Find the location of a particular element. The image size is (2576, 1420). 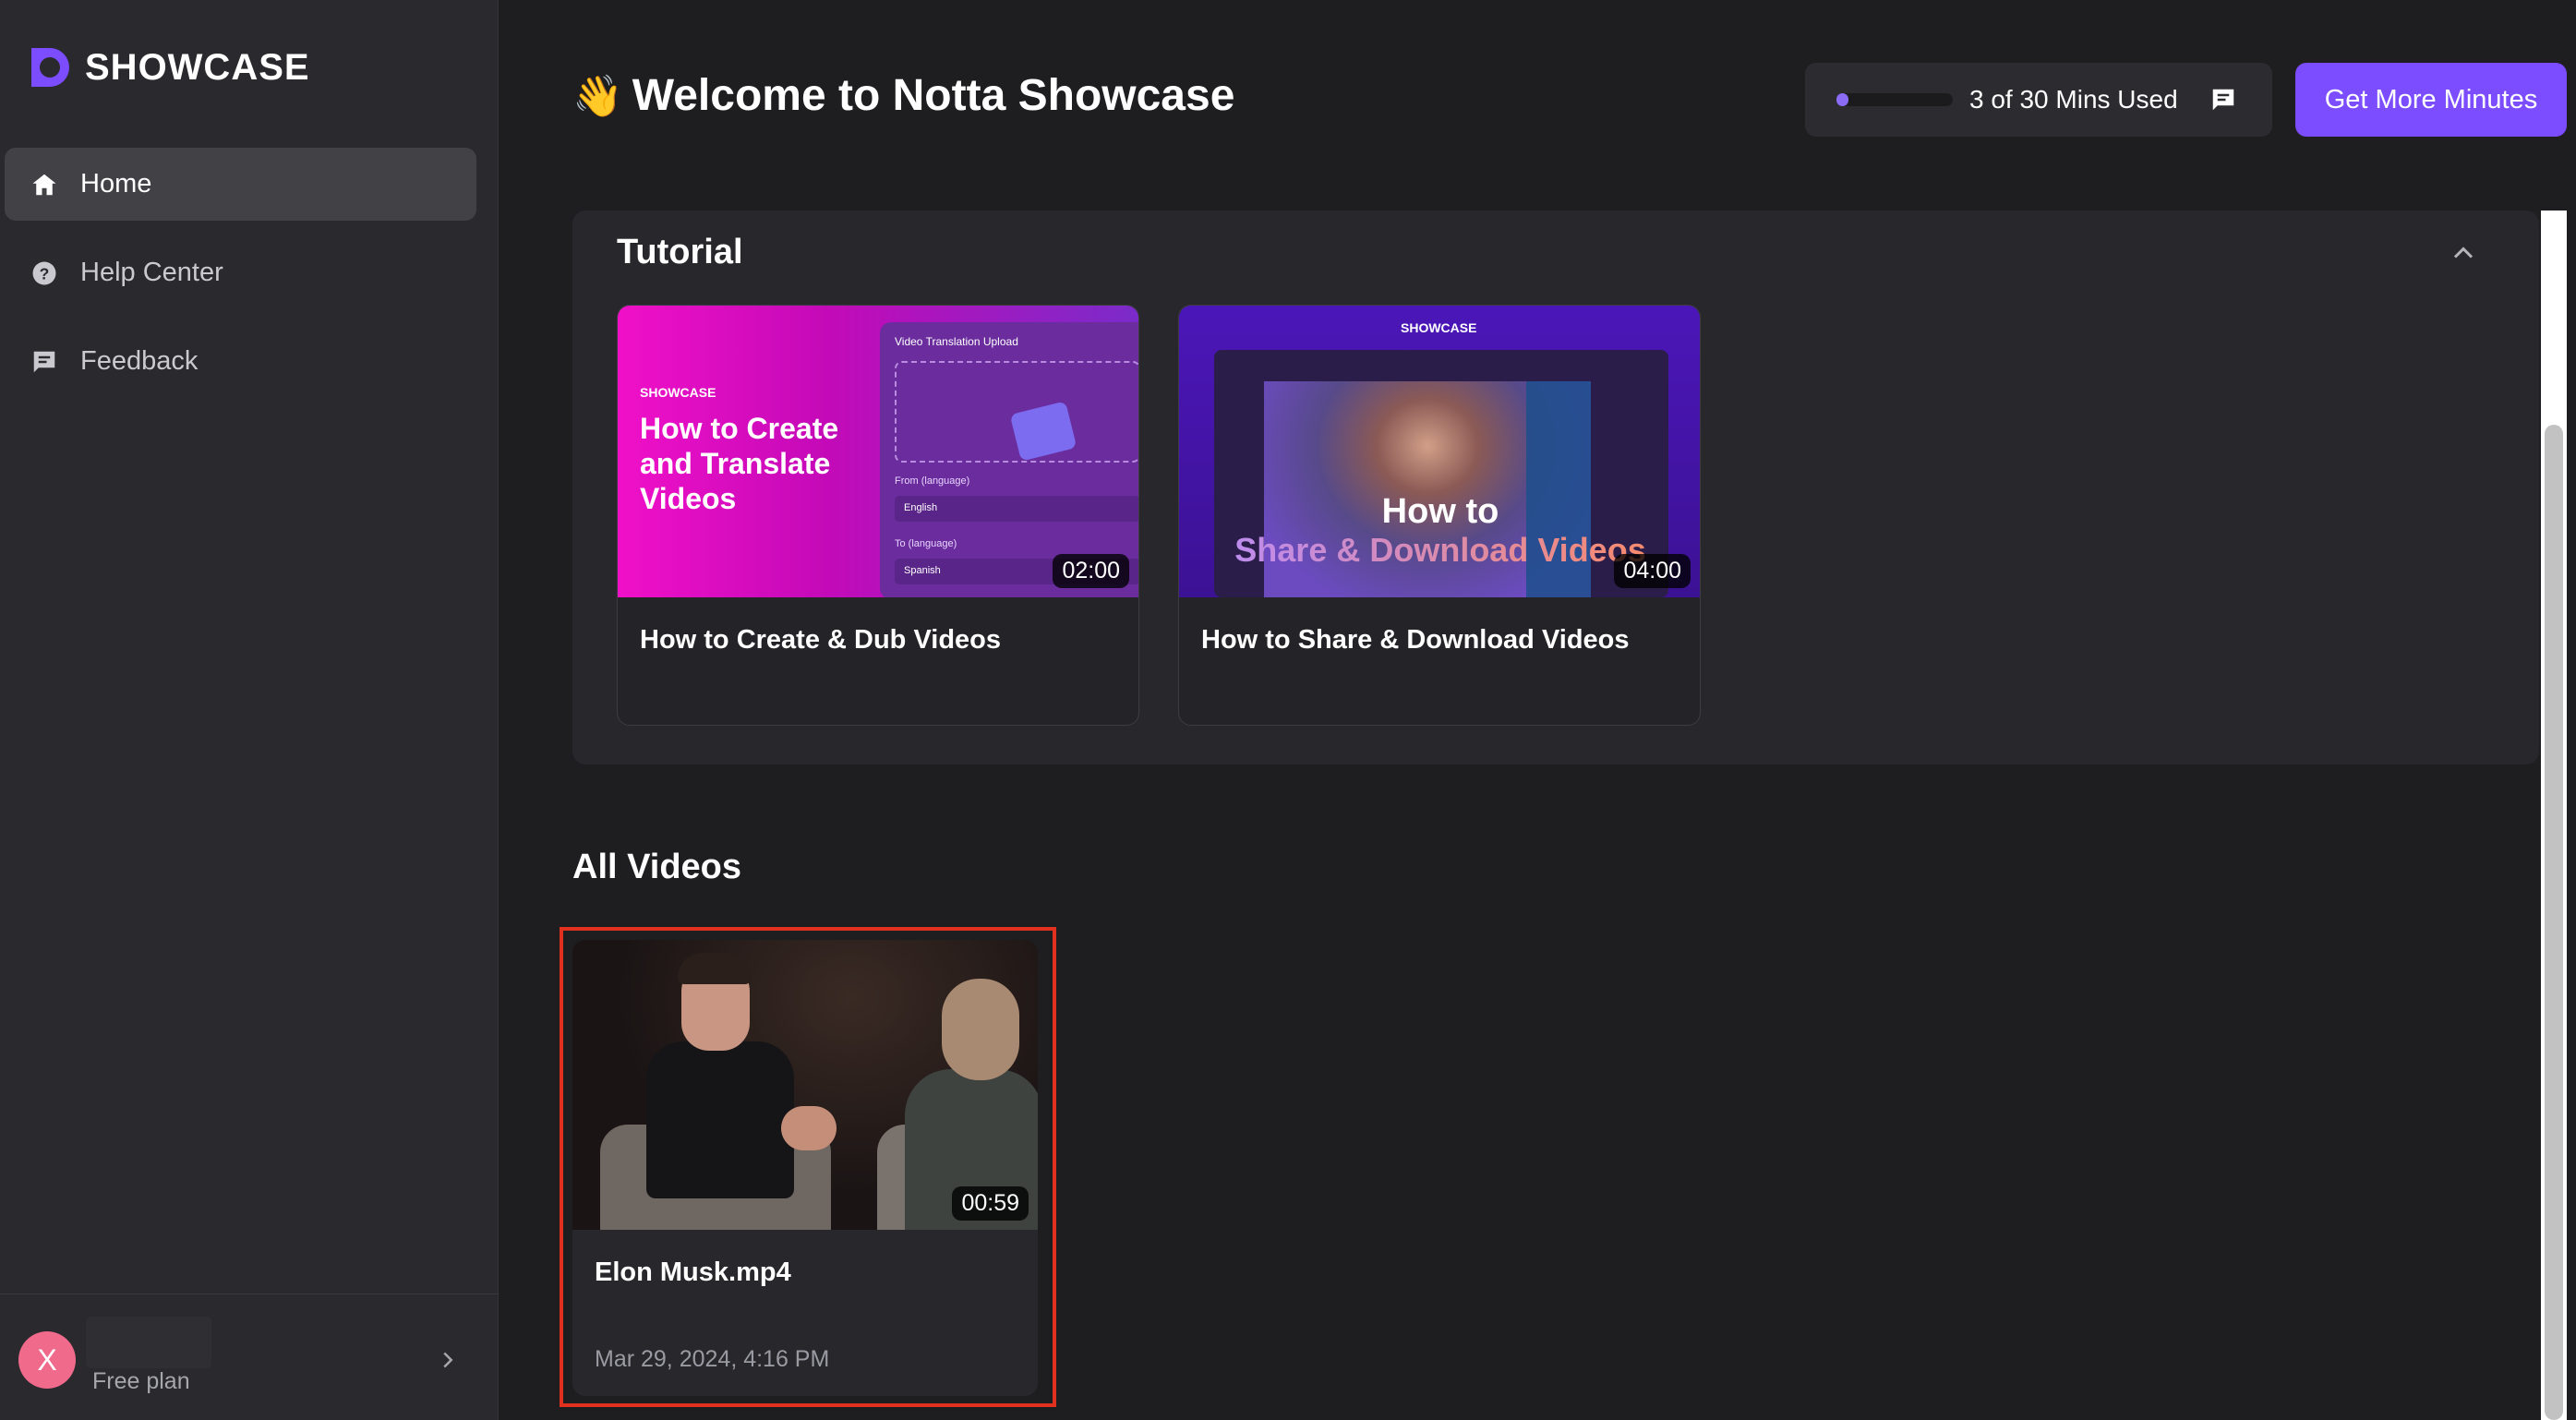

sidebar-item-label: Feedback is located at coordinates (139, 361).